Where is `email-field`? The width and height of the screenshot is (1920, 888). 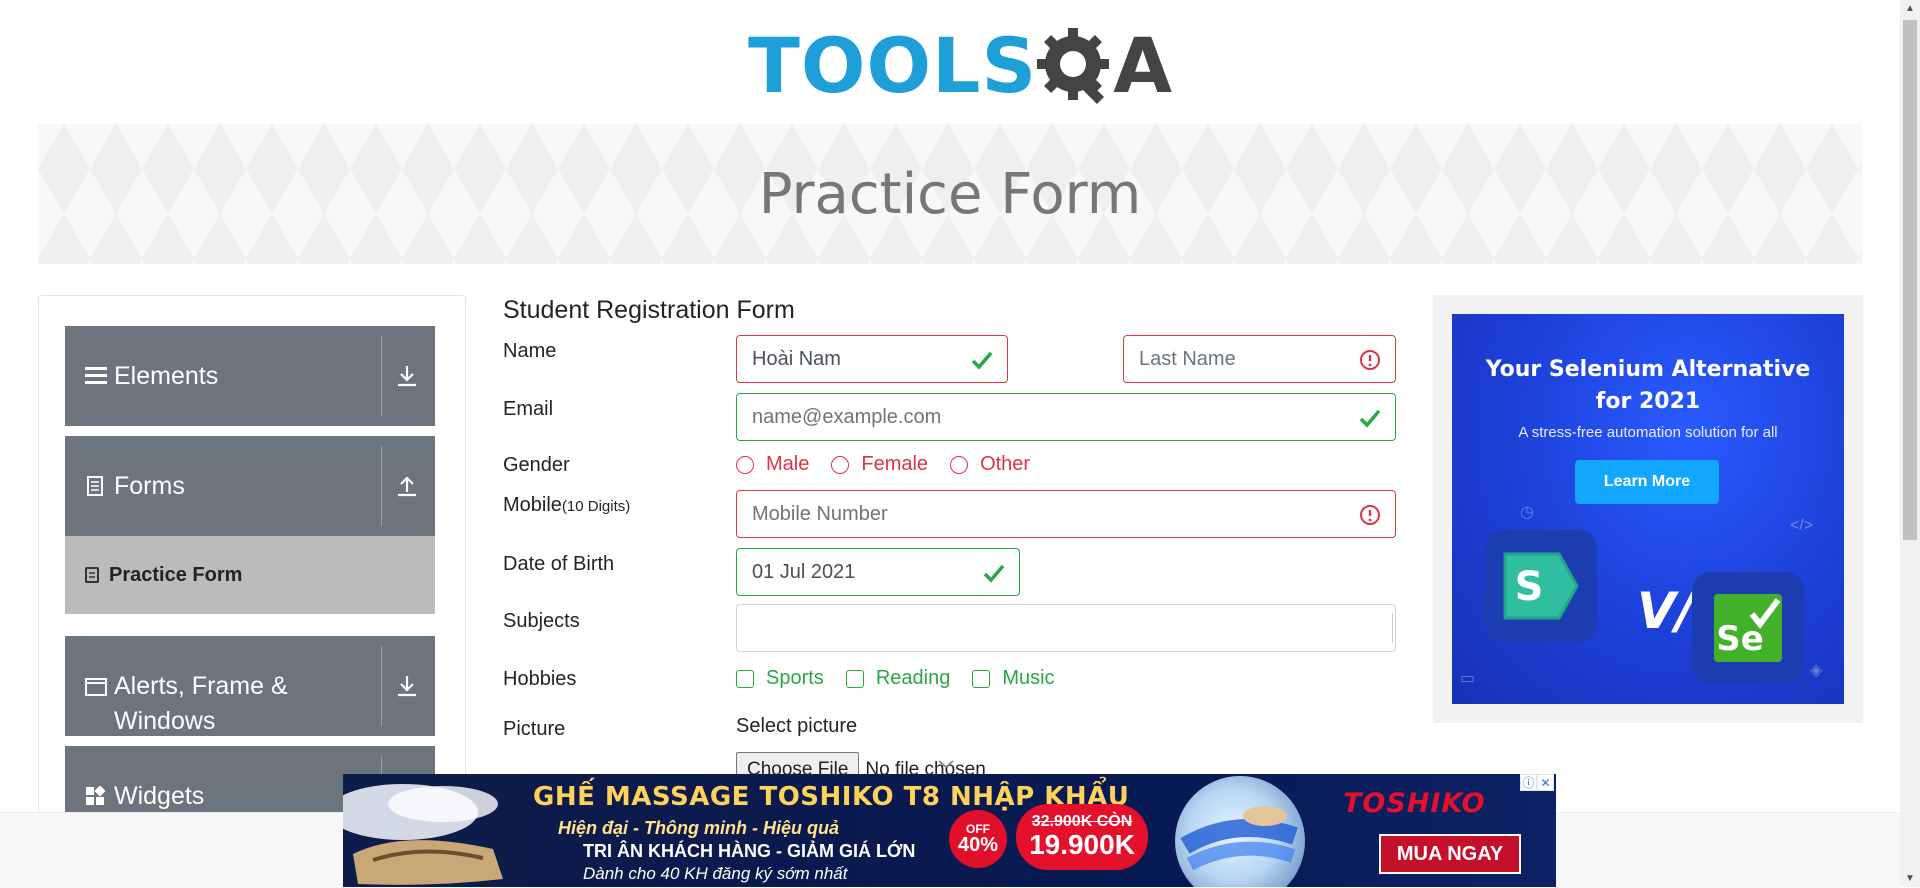 email-field is located at coordinates (1066, 417).